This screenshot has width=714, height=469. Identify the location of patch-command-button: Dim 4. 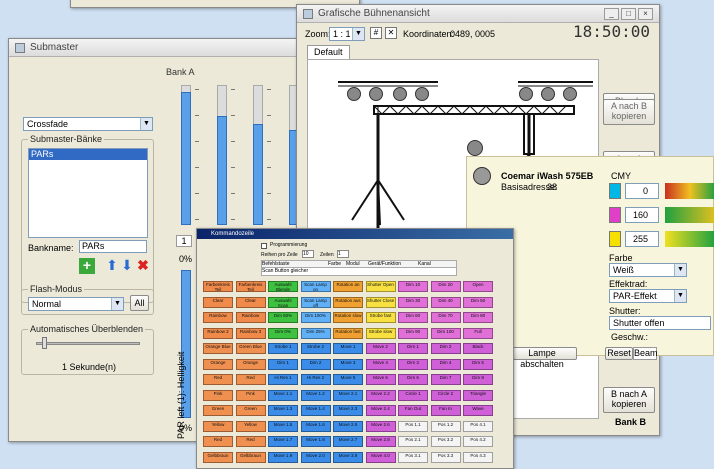
(445, 364).